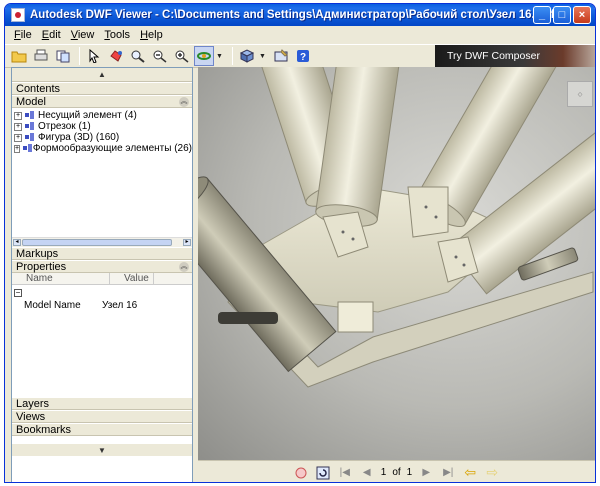 The width and height of the screenshot is (600, 486). What do you see at coordinates (138, 56) in the screenshot?
I see `zoom-rectangle-icon` at bounding box center [138, 56].